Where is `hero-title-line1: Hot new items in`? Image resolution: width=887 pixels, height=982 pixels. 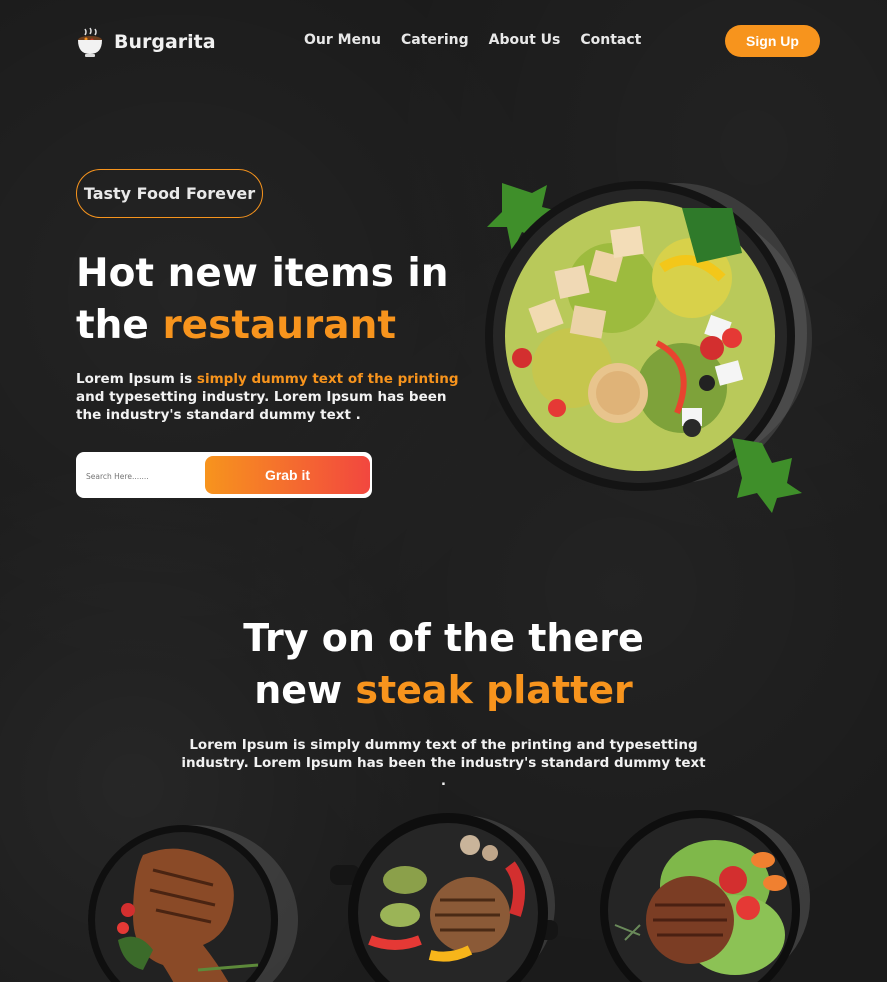 hero-title-line1: Hot new items in is located at coordinates (262, 273).